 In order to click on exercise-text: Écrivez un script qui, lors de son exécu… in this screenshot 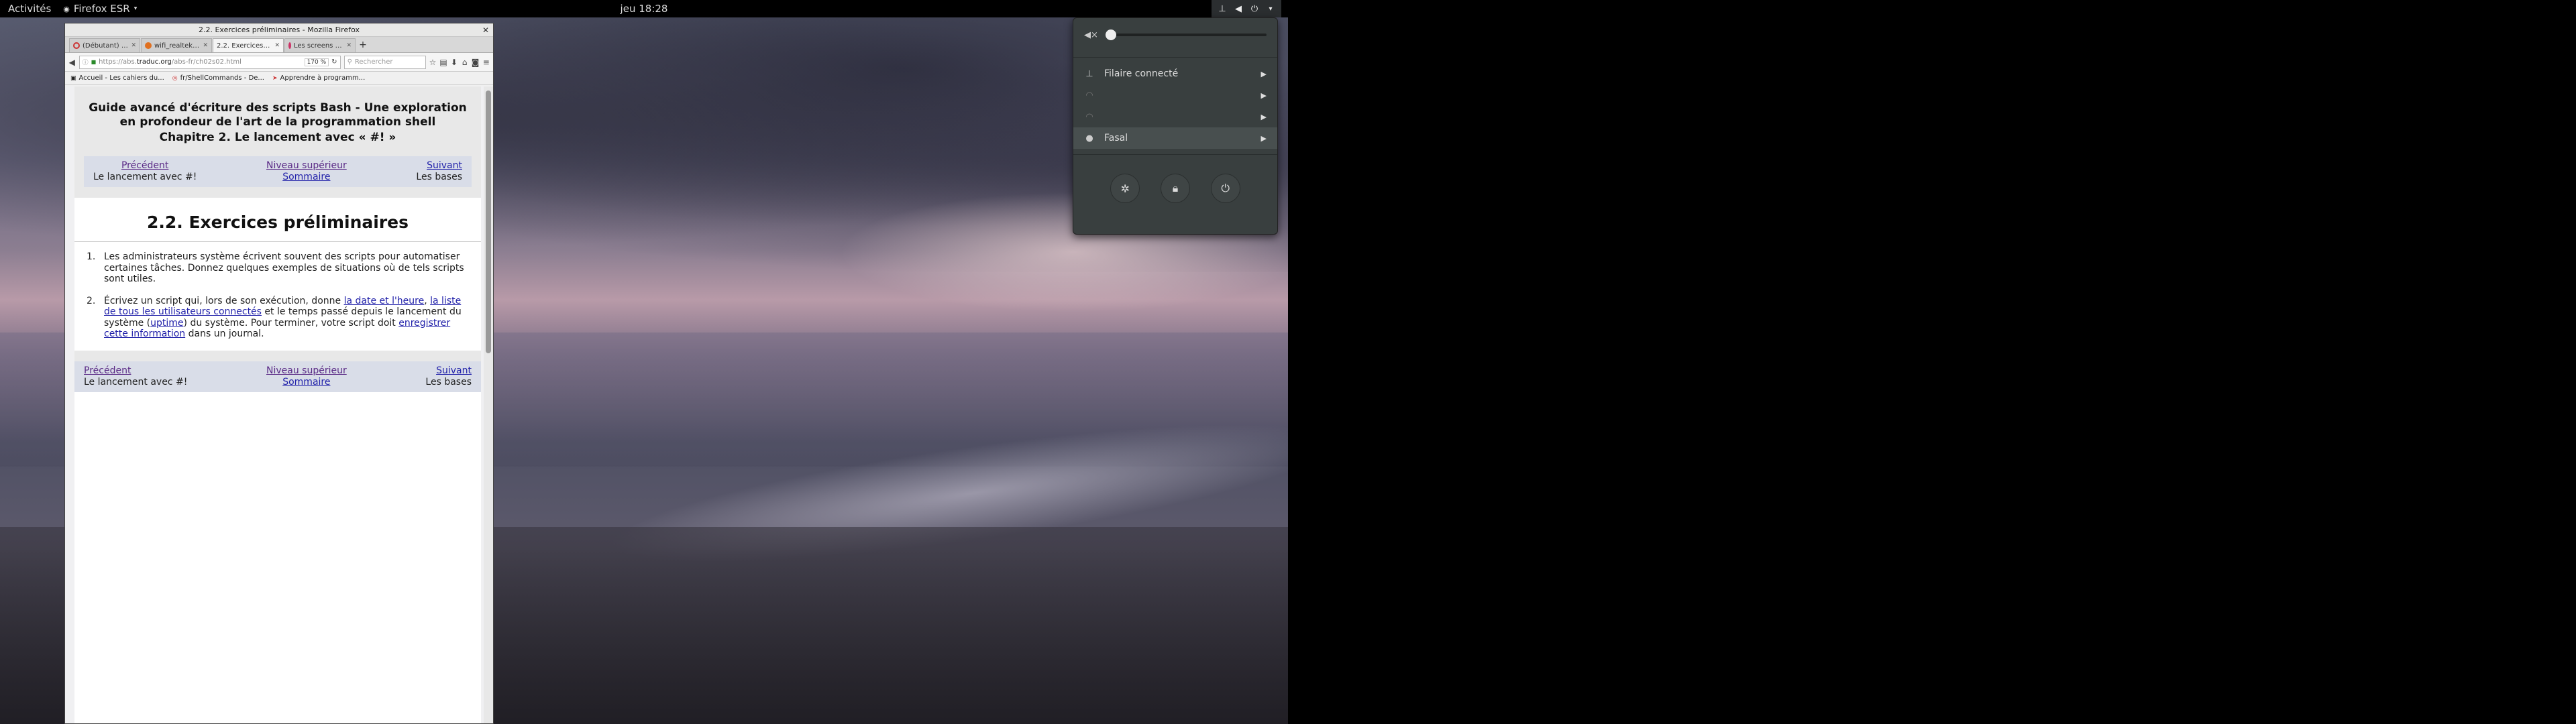, I will do `click(283, 317)`.